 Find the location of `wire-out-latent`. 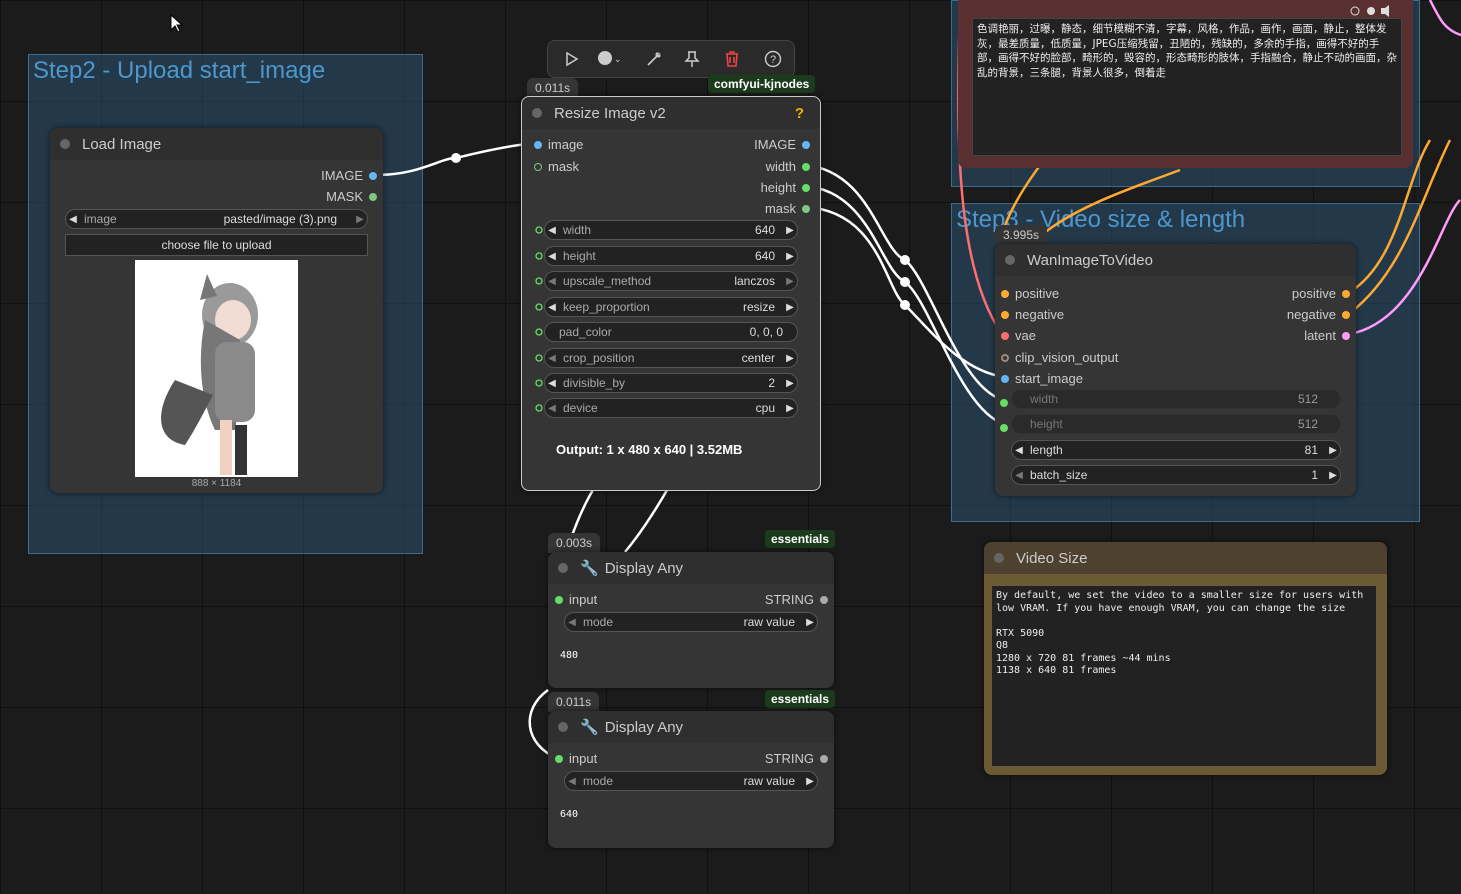

wire-out-latent is located at coordinates (1405, 267).